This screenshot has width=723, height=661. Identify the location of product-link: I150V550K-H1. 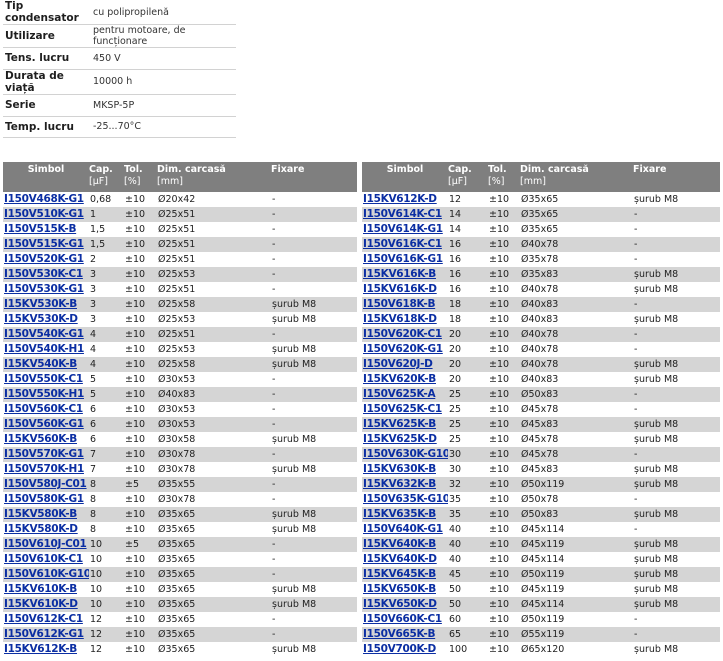
(44, 394).